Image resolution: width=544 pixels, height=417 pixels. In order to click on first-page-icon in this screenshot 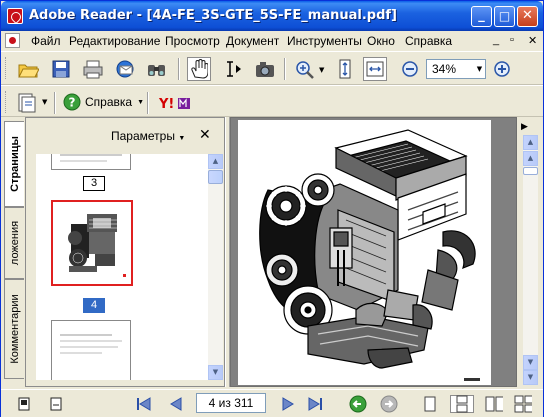, I will do `click(144, 404)`.